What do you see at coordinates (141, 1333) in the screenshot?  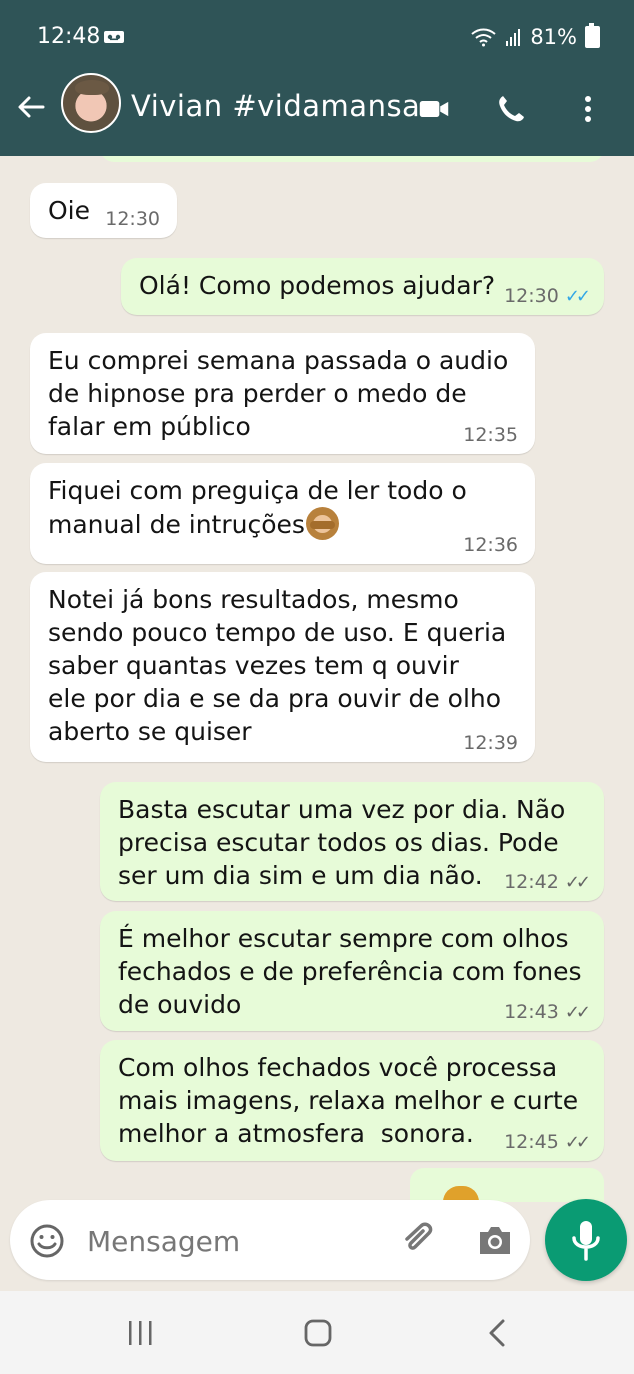 I see `recent-apps-icon` at bounding box center [141, 1333].